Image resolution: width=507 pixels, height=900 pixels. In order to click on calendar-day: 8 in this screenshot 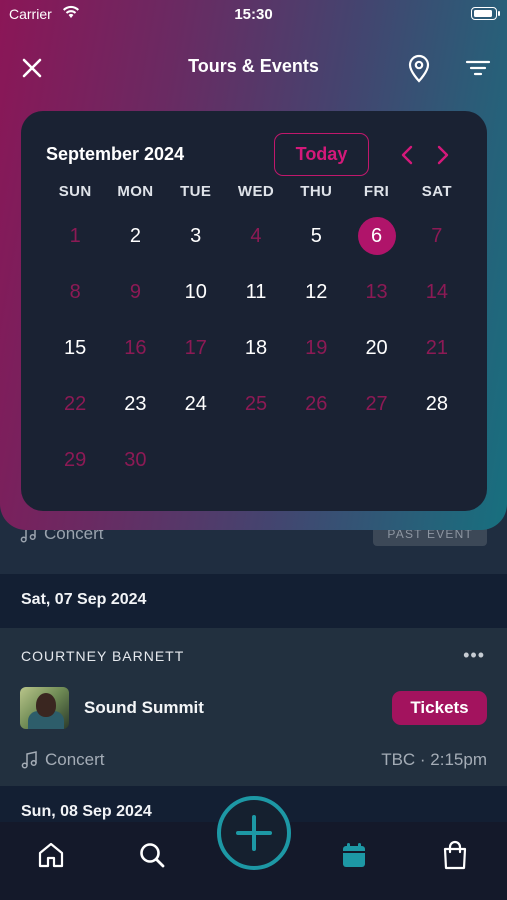, I will do `click(75, 299)`.